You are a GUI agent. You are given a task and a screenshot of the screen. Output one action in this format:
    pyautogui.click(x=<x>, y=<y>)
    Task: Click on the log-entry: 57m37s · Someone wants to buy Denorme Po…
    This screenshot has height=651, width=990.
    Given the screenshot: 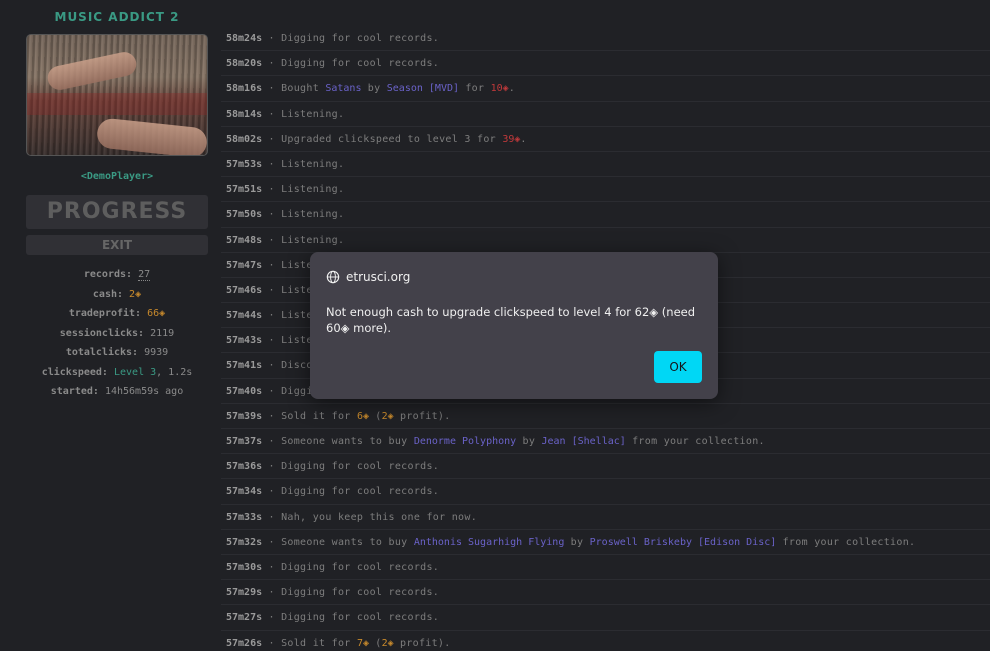 What is the action you would take?
    pyautogui.click(x=605, y=442)
    